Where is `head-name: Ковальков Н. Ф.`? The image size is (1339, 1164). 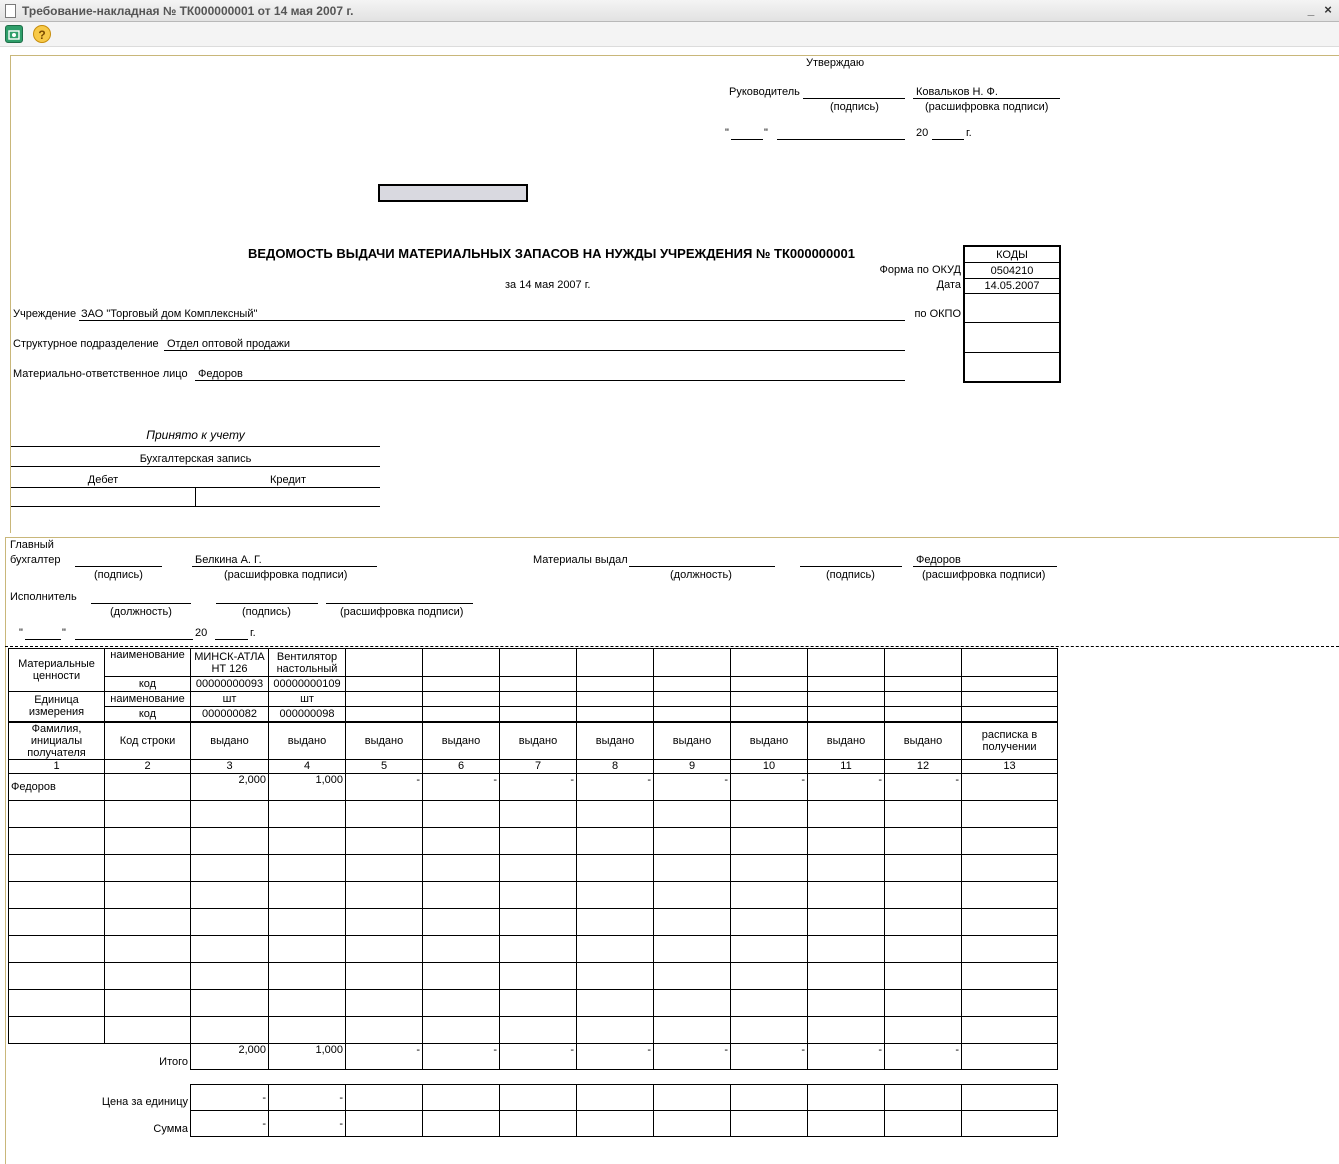 head-name: Ковальков Н. Ф. is located at coordinates (957, 92).